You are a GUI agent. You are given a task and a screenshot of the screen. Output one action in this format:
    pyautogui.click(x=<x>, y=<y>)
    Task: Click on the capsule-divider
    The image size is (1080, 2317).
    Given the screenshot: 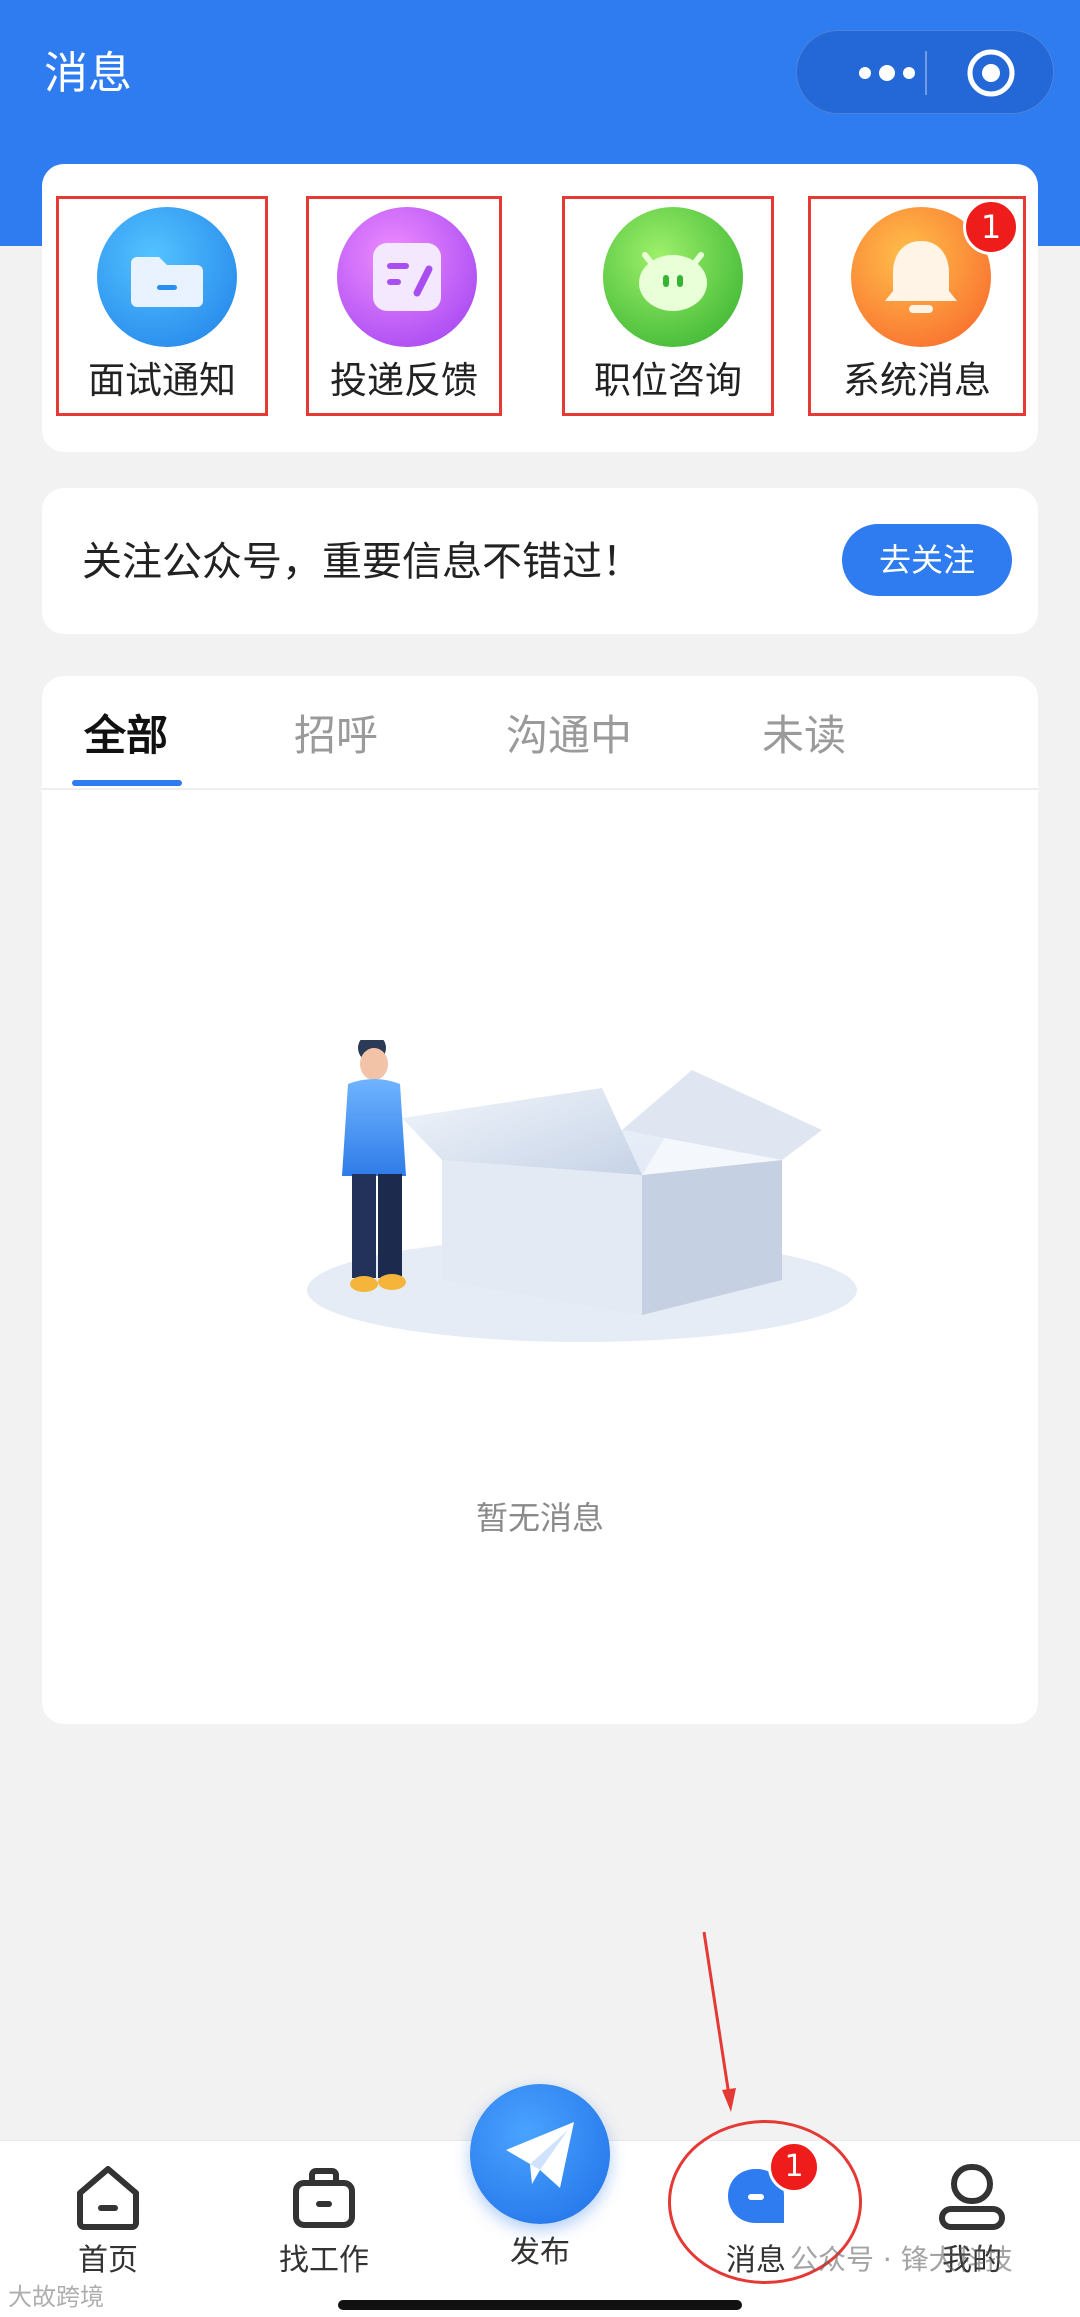 What is the action you would take?
    pyautogui.click(x=926, y=73)
    